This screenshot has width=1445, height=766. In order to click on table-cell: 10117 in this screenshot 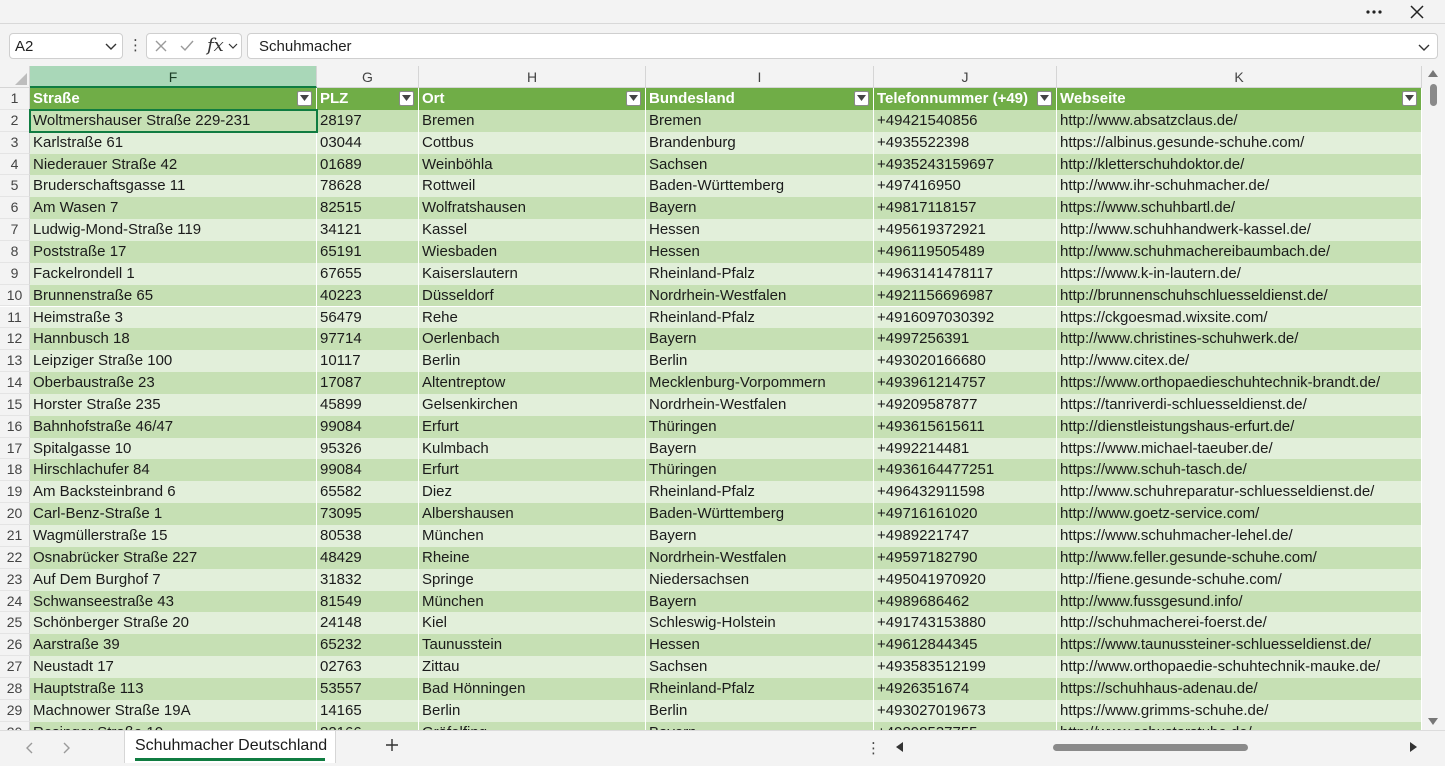, I will do `click(368, 361)`.